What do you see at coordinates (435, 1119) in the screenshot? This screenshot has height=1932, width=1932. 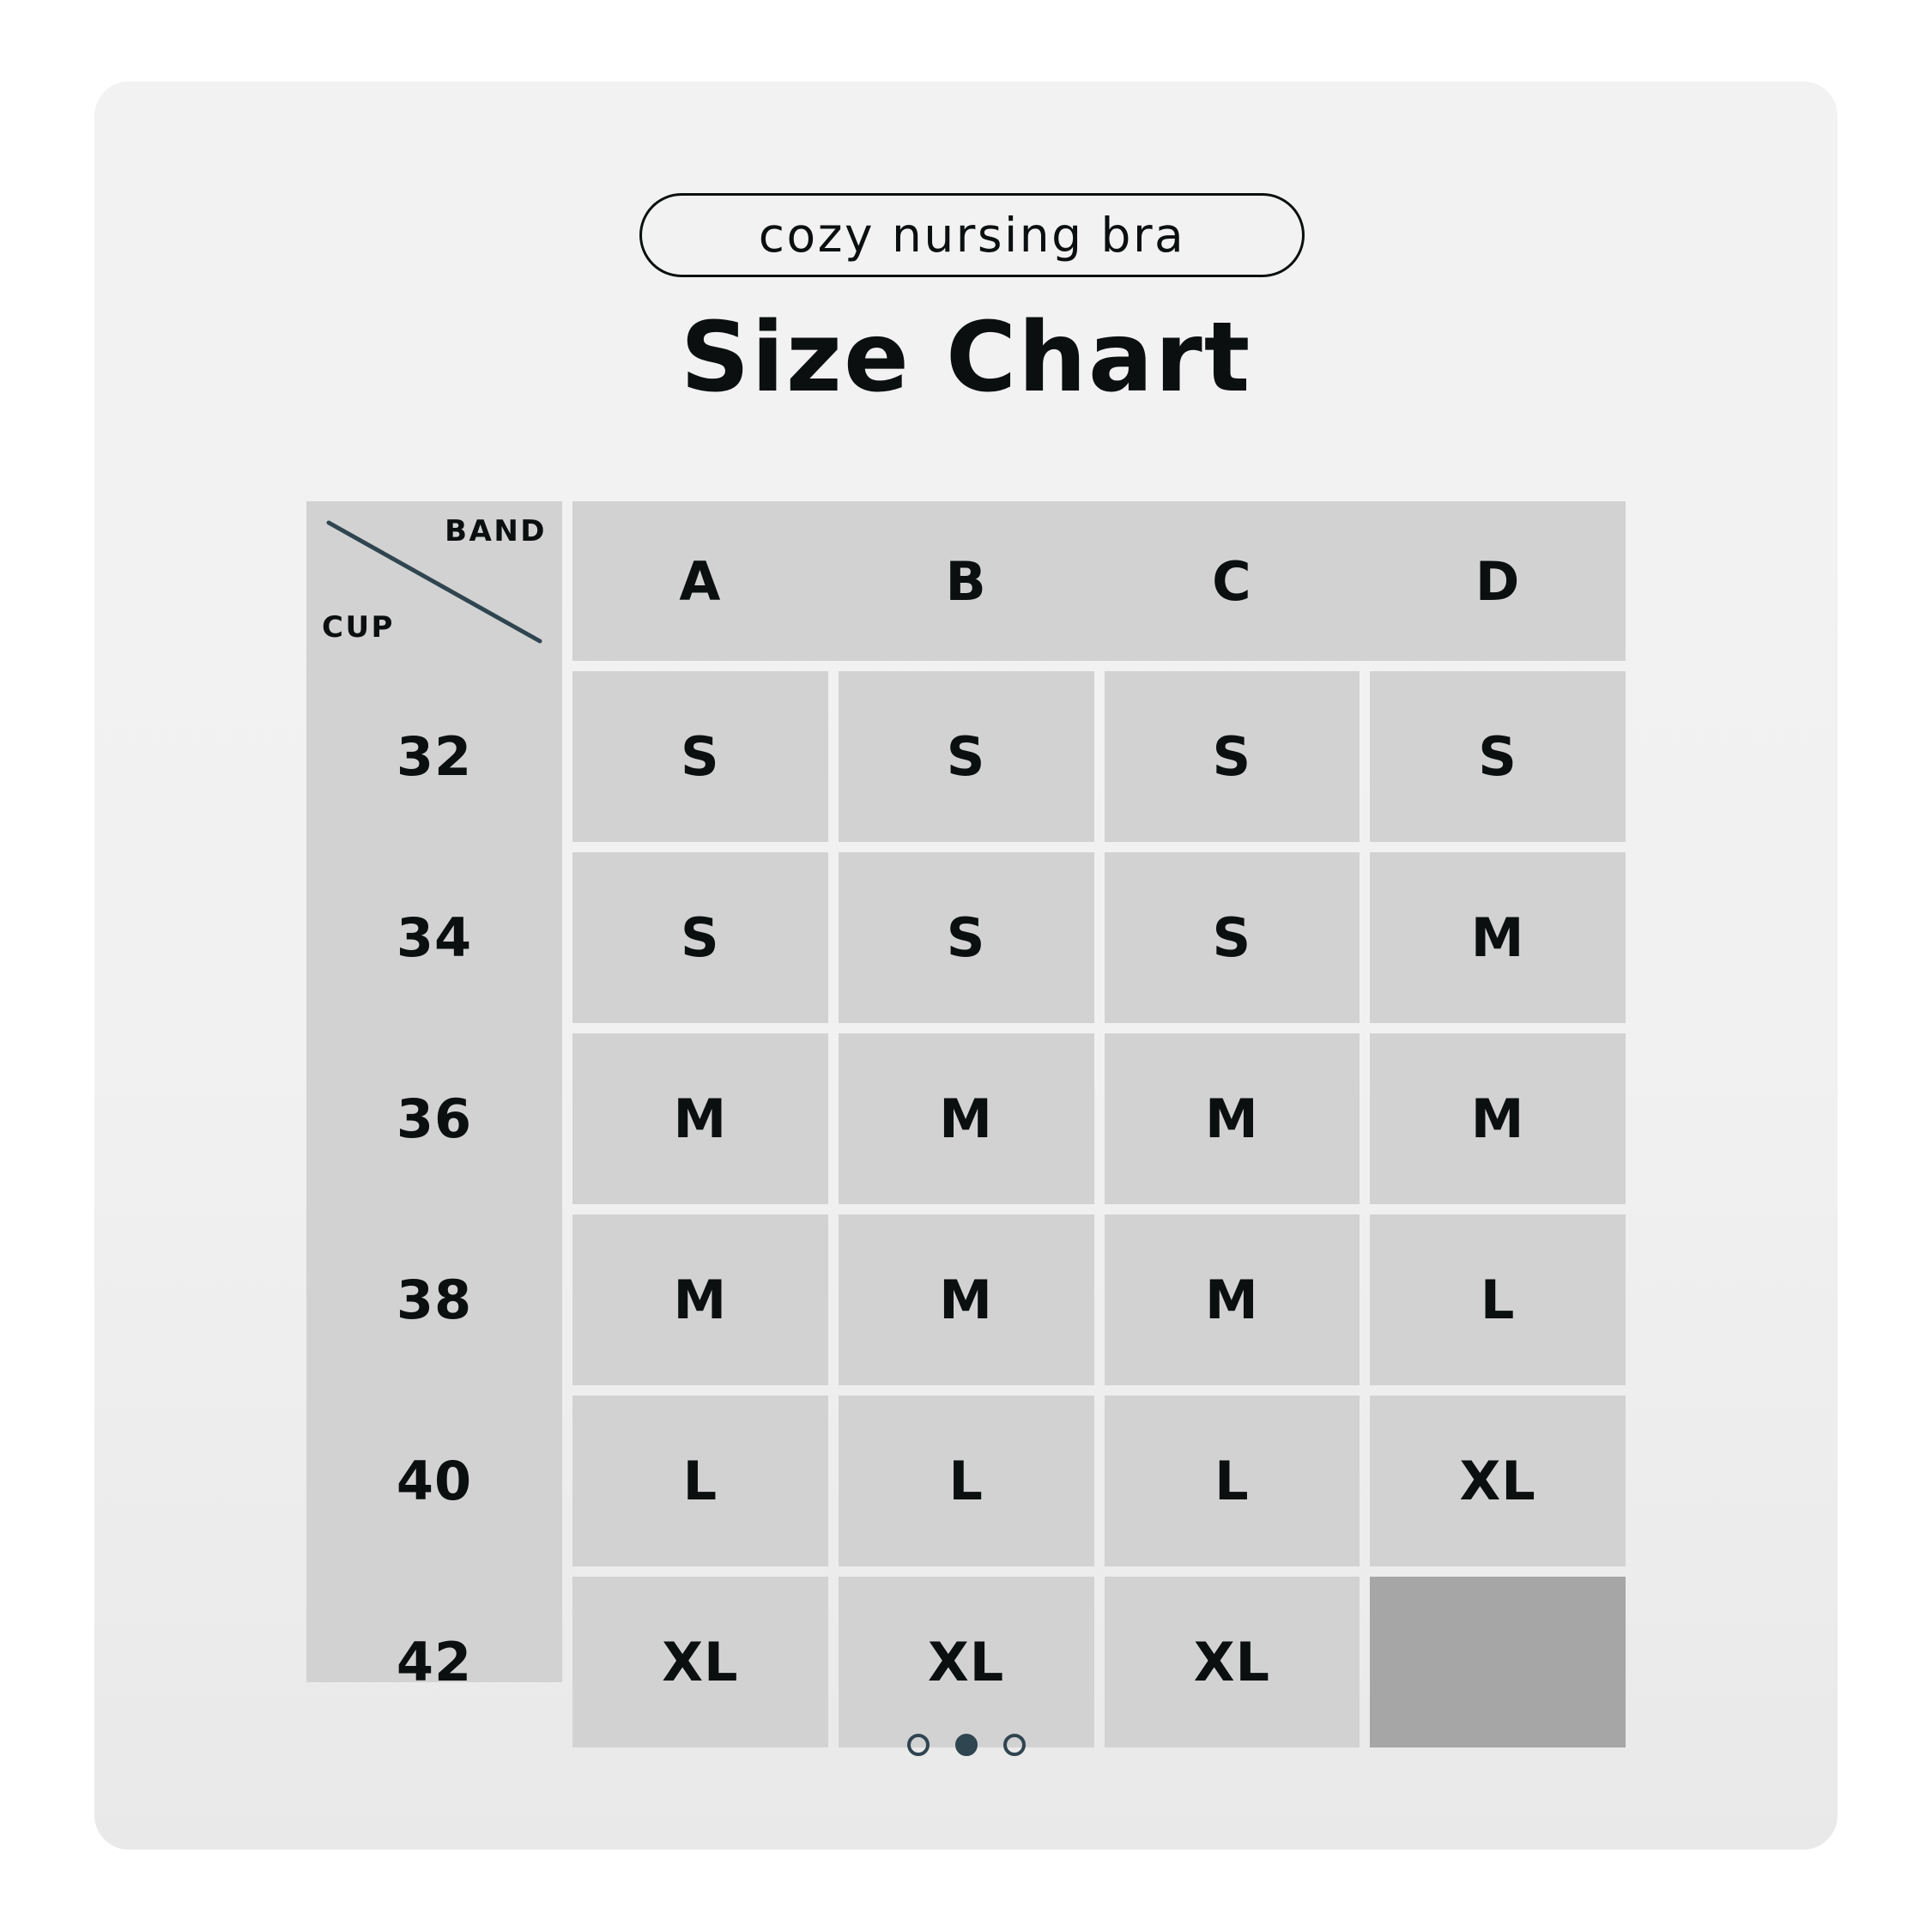 I see `row-header-36: 36` at bounding box center [435, 1119].